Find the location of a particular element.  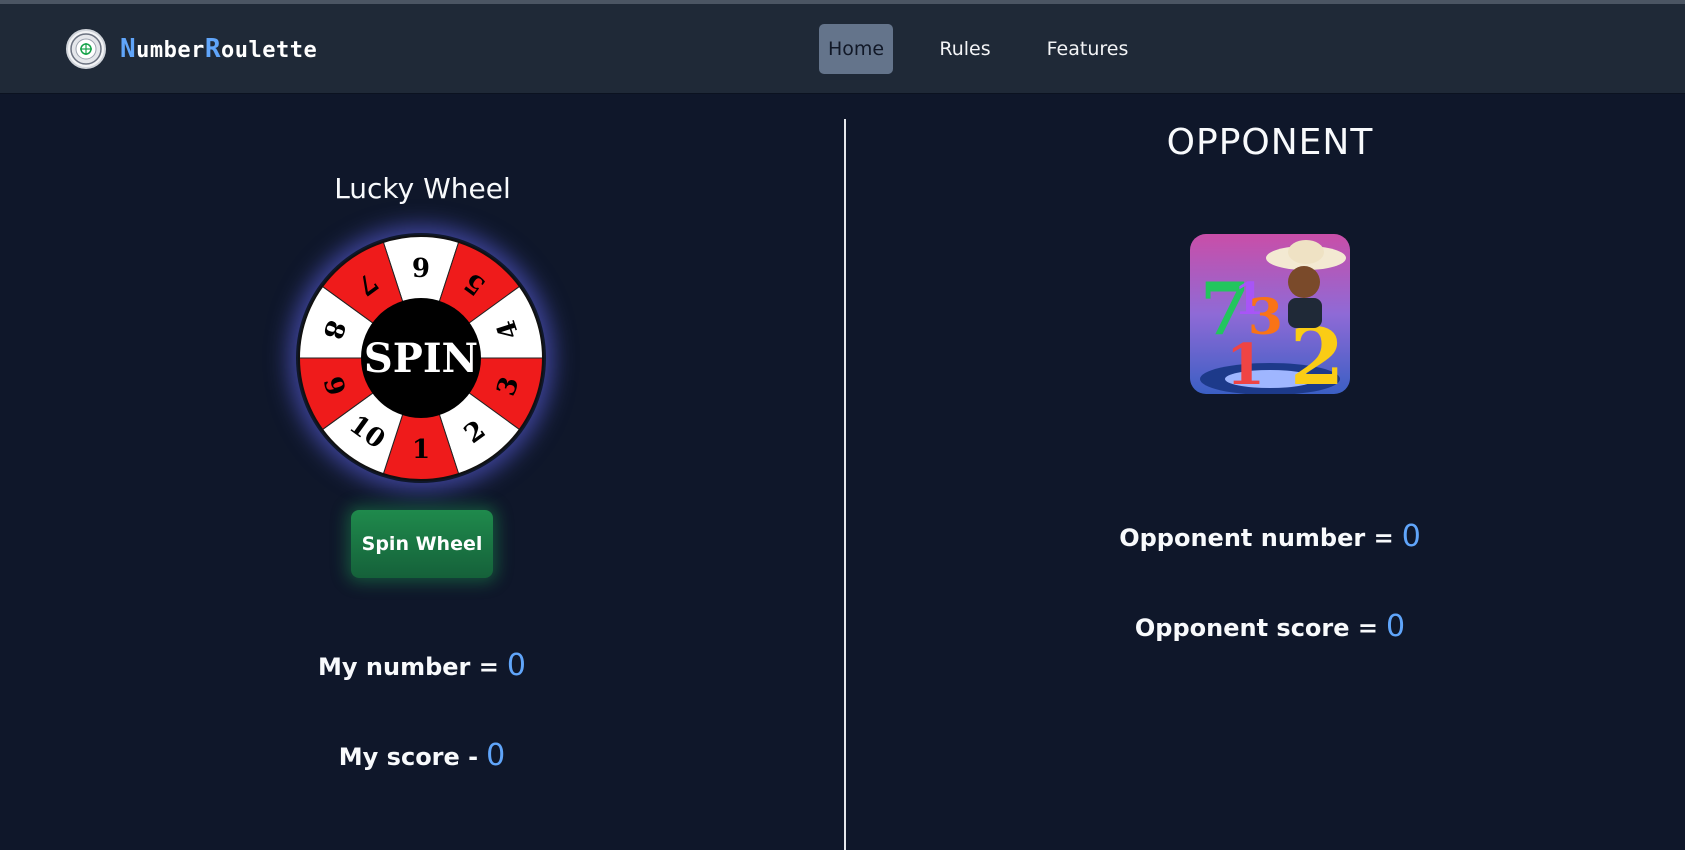

my-number-value: 0 is located at coordinates (516, 665).